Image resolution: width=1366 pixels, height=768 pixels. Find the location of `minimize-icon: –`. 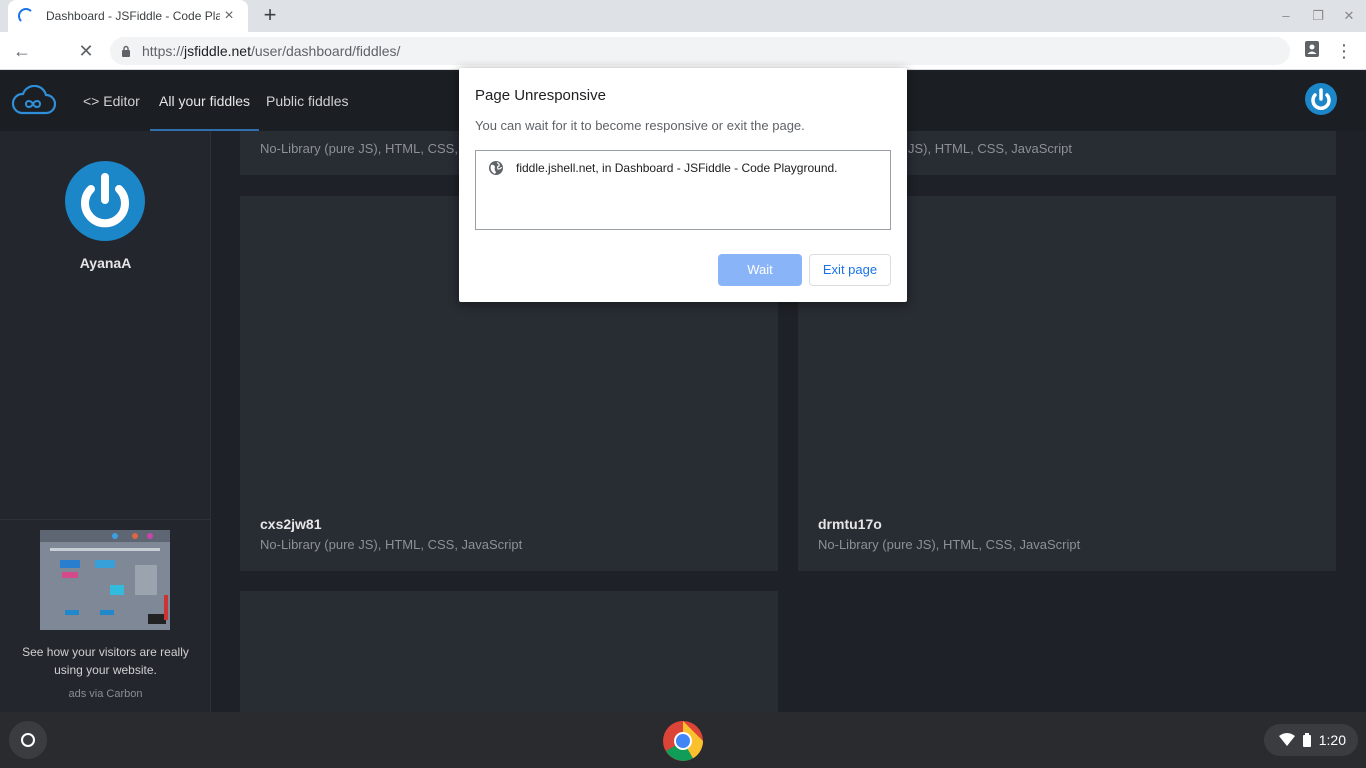

minimize-icon: – is located at coordinates (1286, 16).